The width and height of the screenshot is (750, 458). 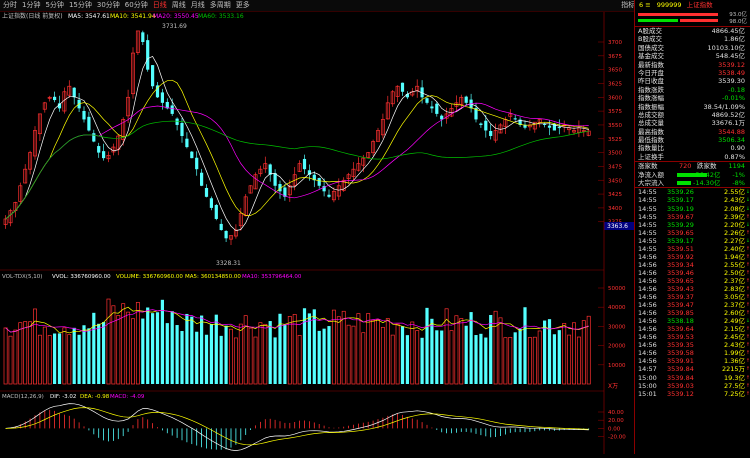 I want to click on period-tab: 月线, so click(x=198, y=5).